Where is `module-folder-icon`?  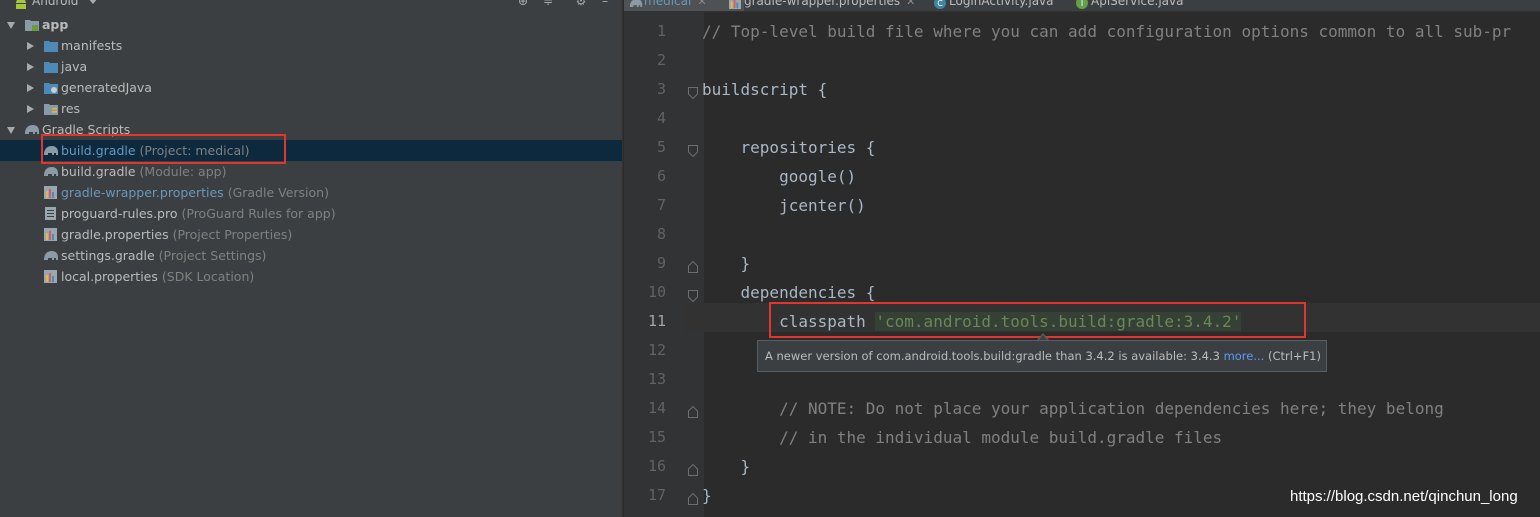
module-folder-icon is located at coordinates (32, 24).